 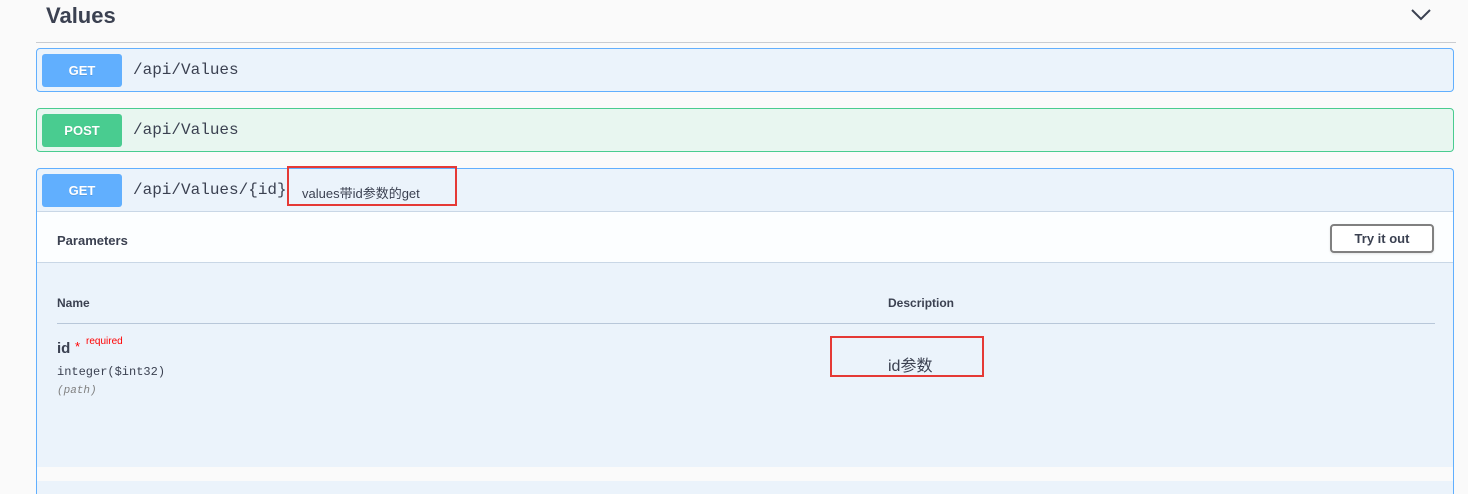 I want to click on parameters-header: Parameters Try it out, so click(x=745, y=237).